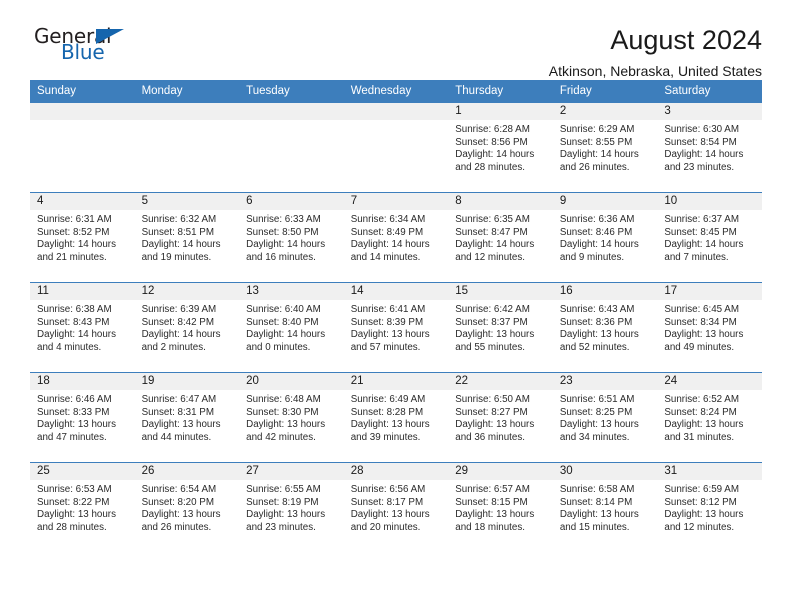  Describe the element at coordinates (187, 471) in the screenshot. I see `day-number: 26` at that location.